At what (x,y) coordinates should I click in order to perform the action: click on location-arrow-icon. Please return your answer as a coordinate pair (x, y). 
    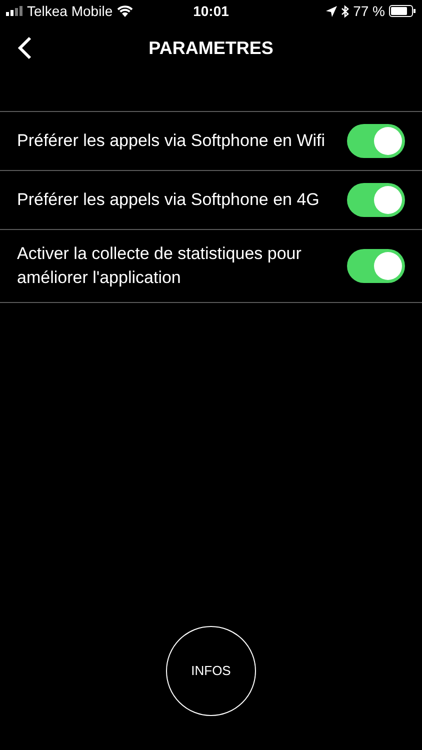
    Looking at the image, I should click on (332, 11).